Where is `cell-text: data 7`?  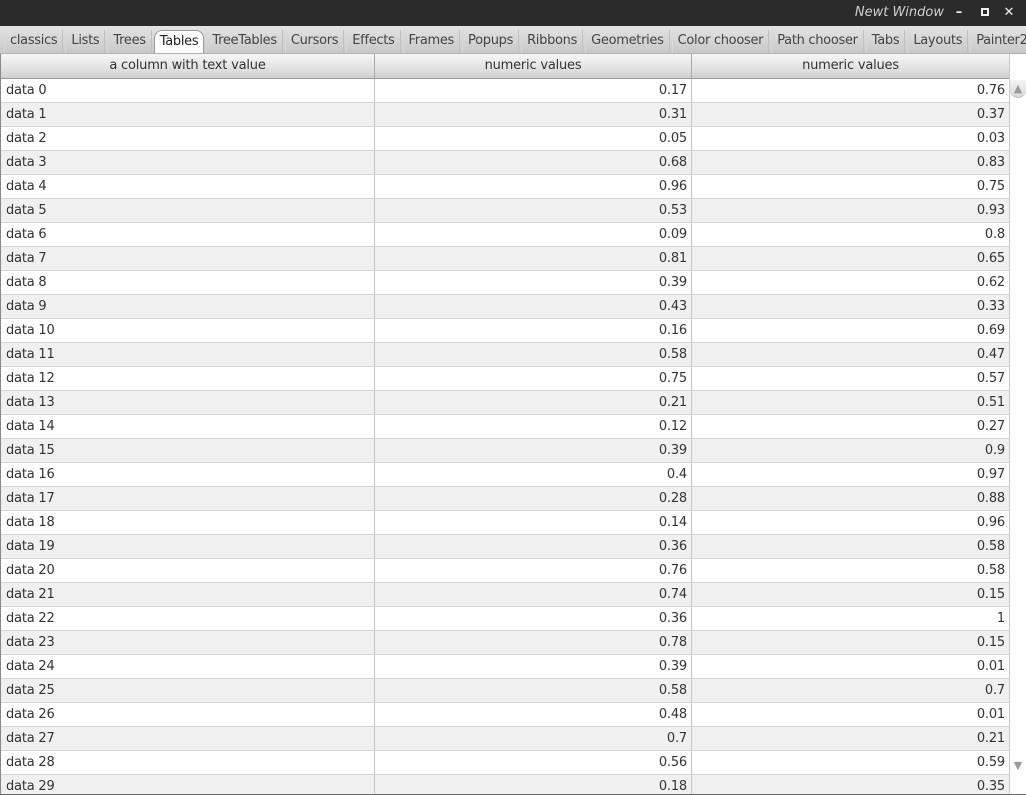
cell-text: data 7 is located at coordinates (188, 258).